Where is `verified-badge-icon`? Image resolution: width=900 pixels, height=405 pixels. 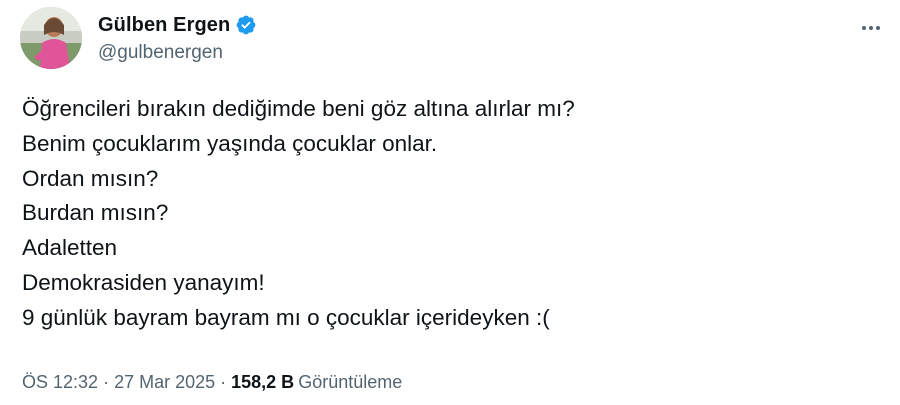 verified-badge-icon is located at coordinates (246, 25).